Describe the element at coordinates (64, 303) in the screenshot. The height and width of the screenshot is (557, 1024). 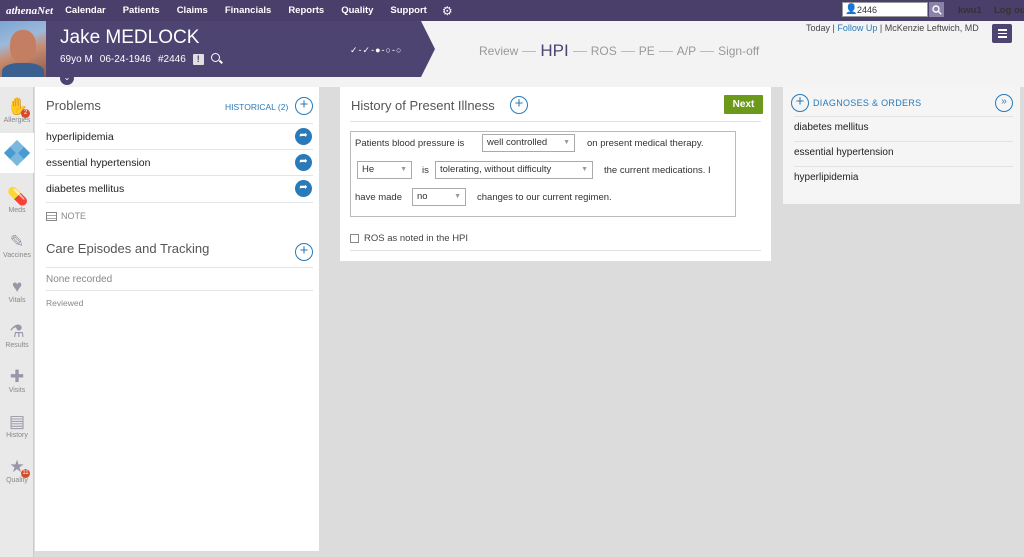
I see `reviewed-label: Reviewed` at that location.